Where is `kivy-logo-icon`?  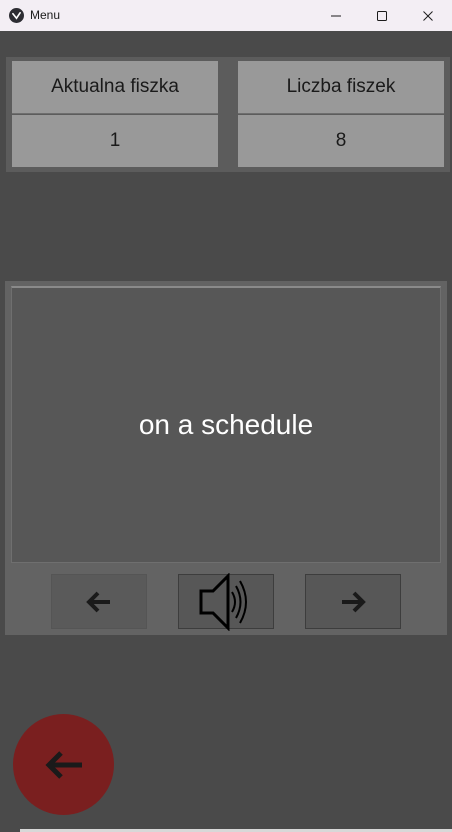 kivy-logo-icon is located at coordinates (16, 15).